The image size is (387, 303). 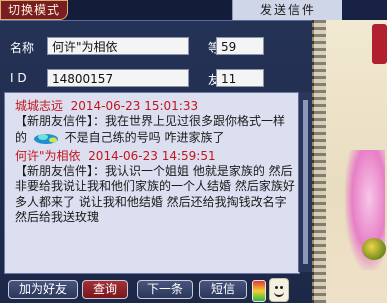 I want to click on sms-button: 短信, so click(x=223, y=289).